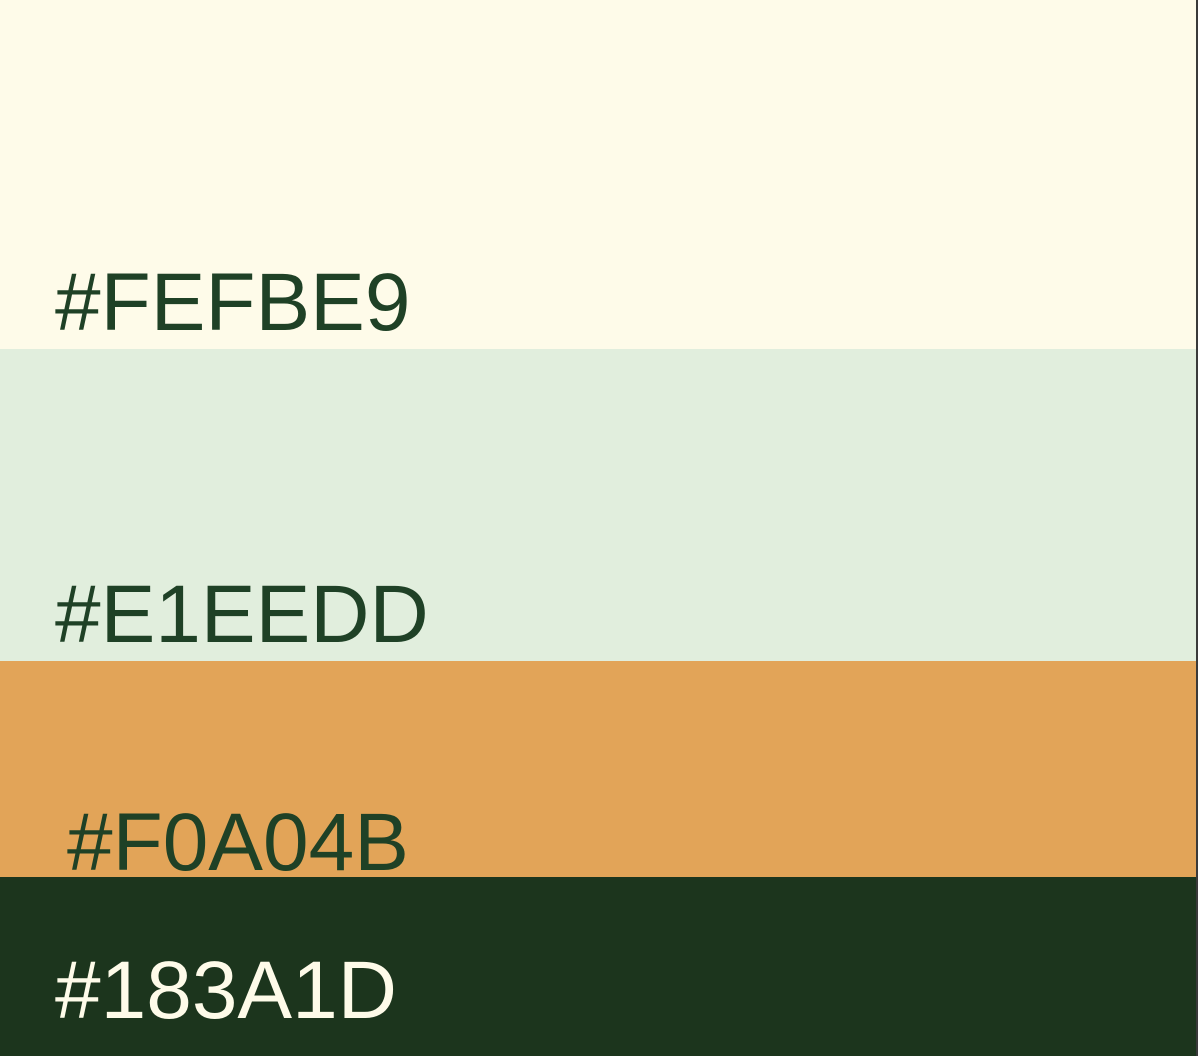  Describe the element at coordinates (233, 302) in the screenshot. I see `swatch-hex-label: #FEFBE9` at that location.